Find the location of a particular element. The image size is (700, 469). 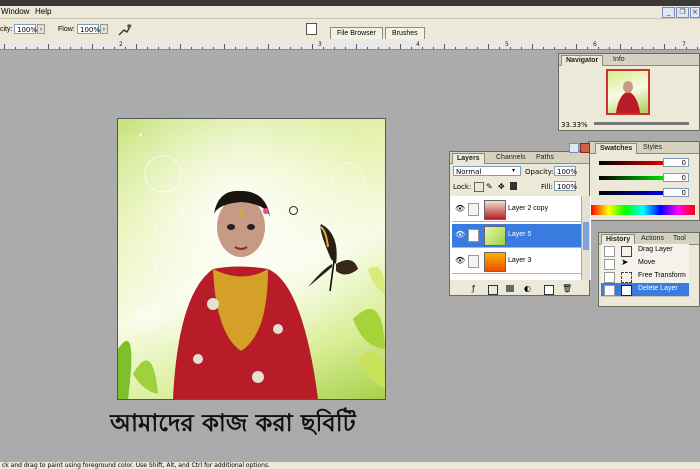

blue-value: 0 is located at coordinates (676, 192).